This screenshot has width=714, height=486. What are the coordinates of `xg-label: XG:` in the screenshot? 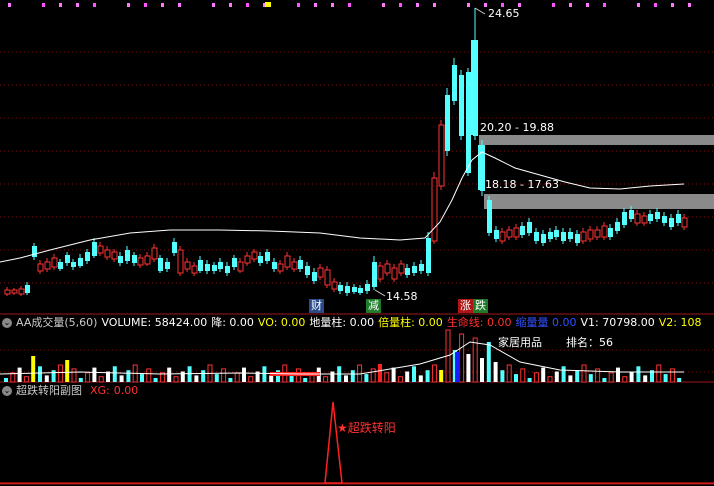 It's located at (100, 390).